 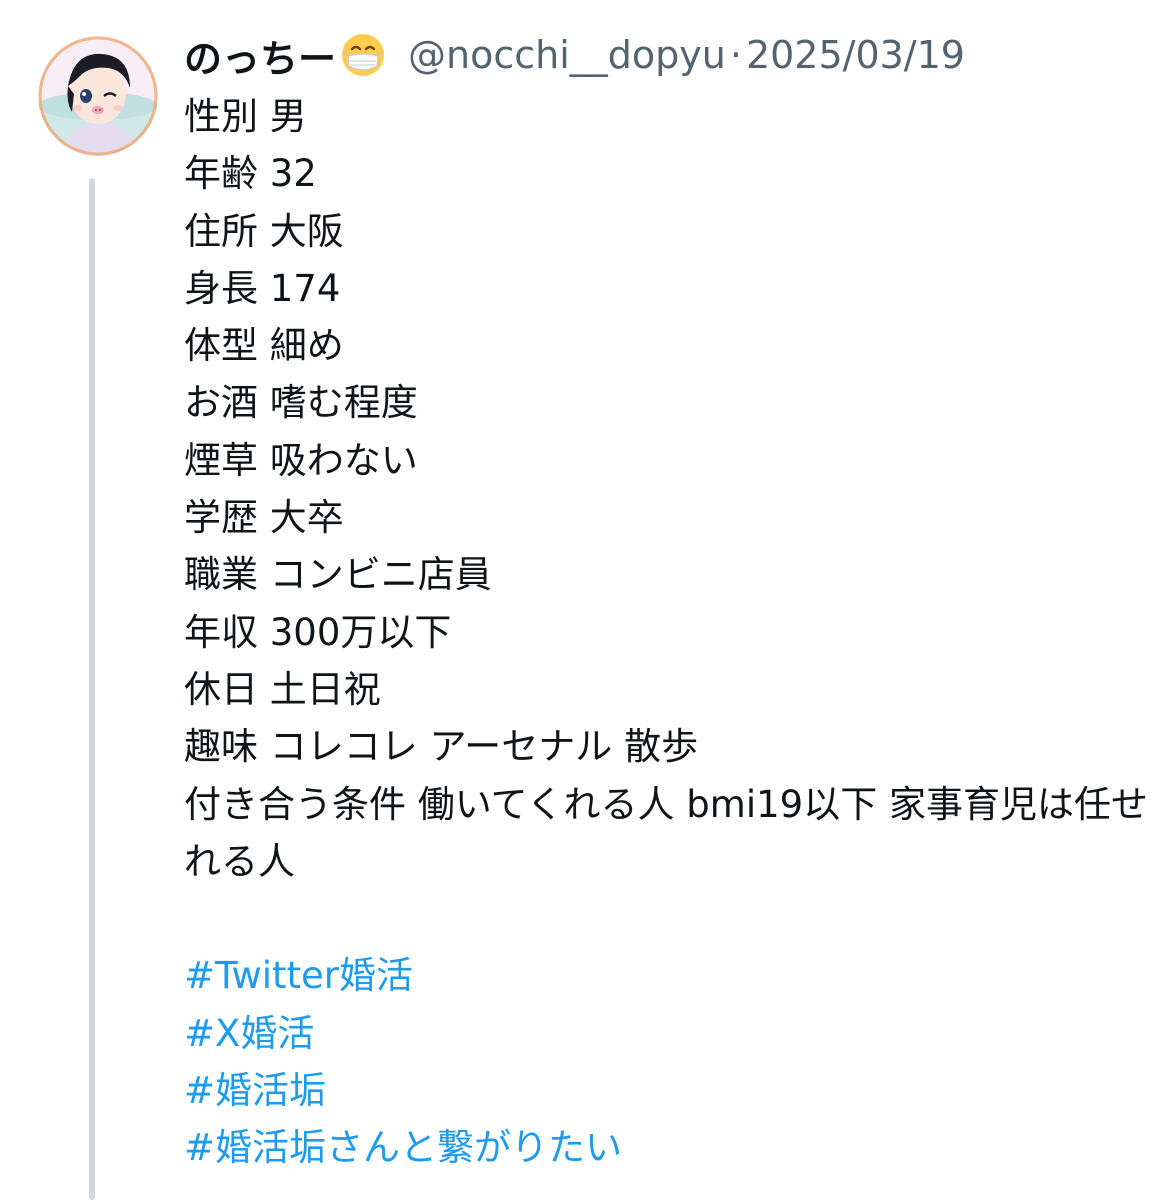 What do you see at coordinates (245, 116) in the screenshot?
I see `tweet-line: 性別 男` at bounding box center [245, 116].